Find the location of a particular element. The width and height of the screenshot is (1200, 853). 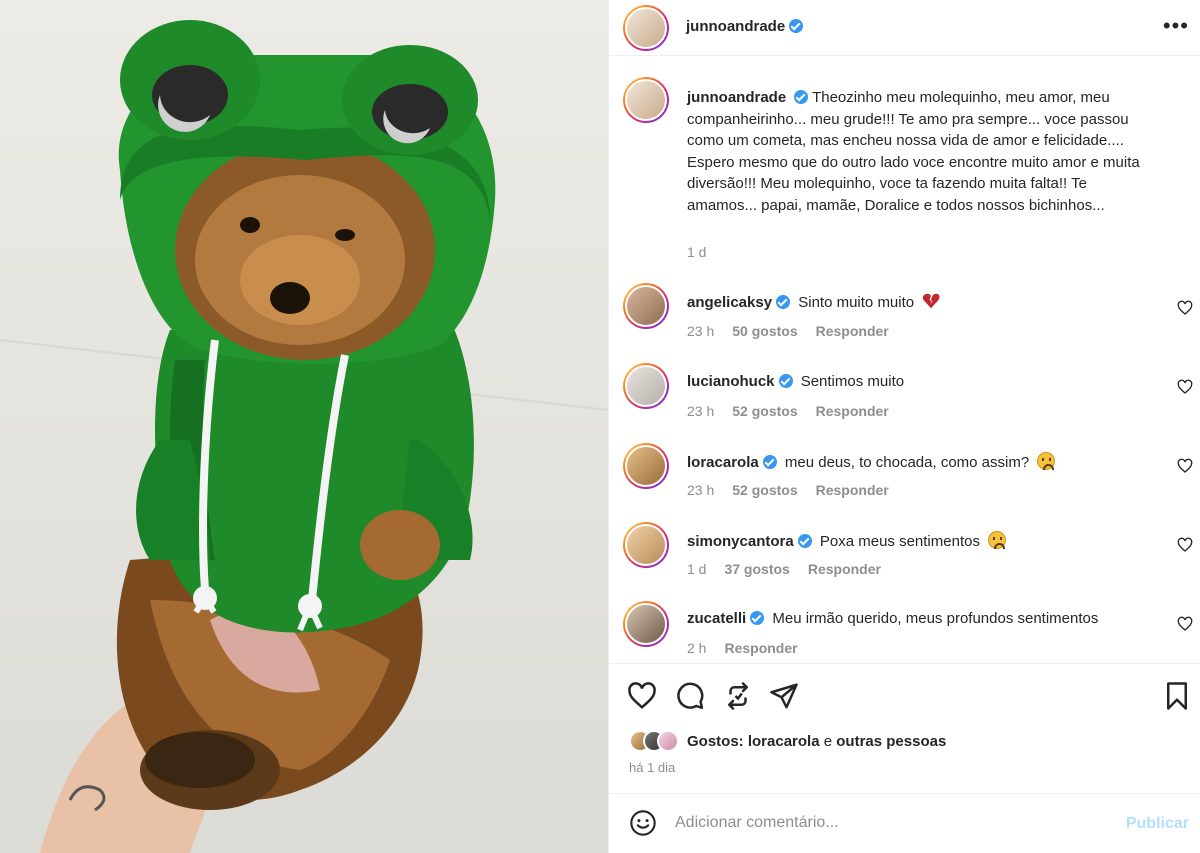

comment-input is located at coordinates (895, 823).